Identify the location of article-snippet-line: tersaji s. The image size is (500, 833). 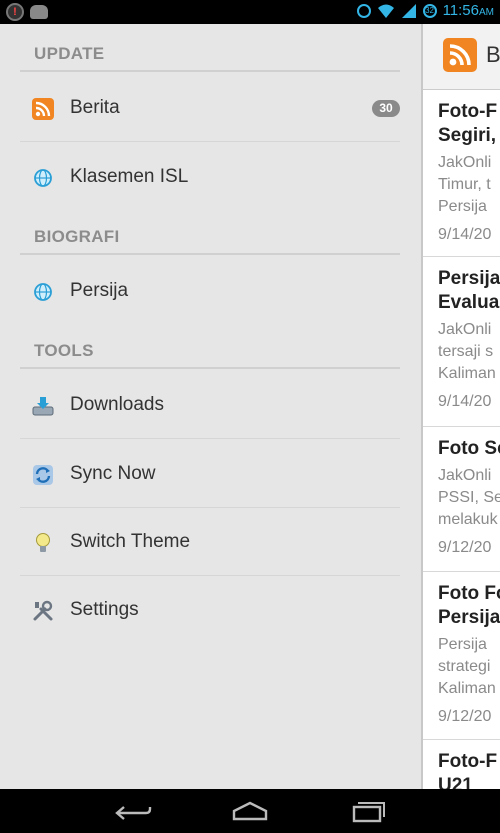
(466, 351).